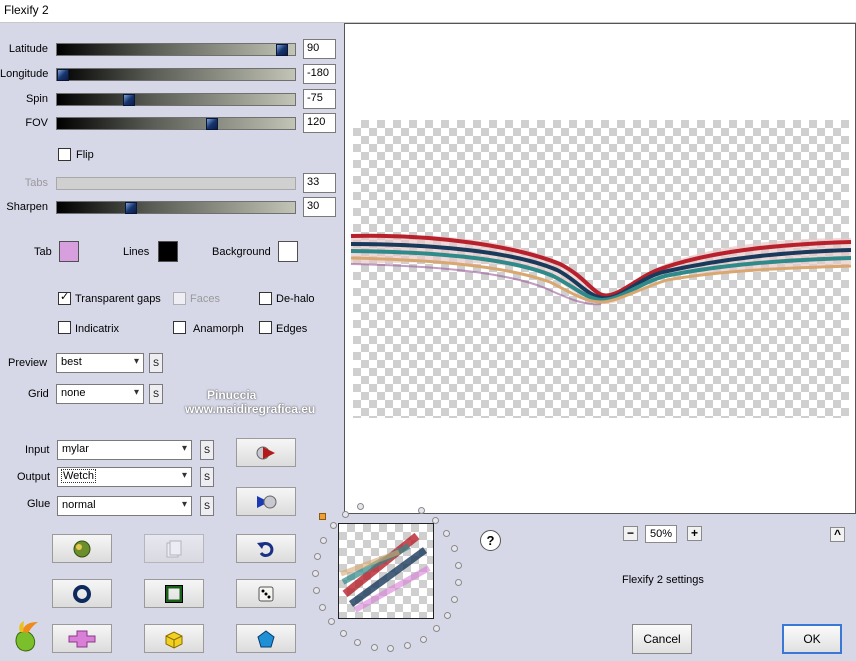  What do you see at coordinates (26, 10) in the screenshot?
I see `window-title: Flexify 2` at bounding box center [26, 10].